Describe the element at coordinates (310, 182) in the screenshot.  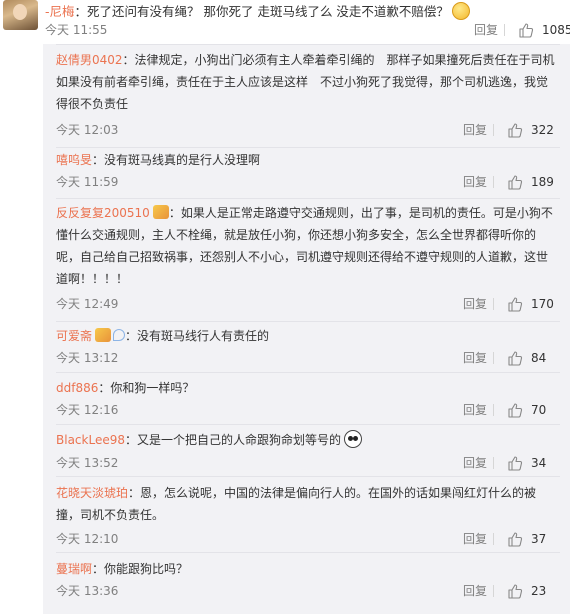
I see `reply-meta: 今天 11:59 回复 189` at that location.